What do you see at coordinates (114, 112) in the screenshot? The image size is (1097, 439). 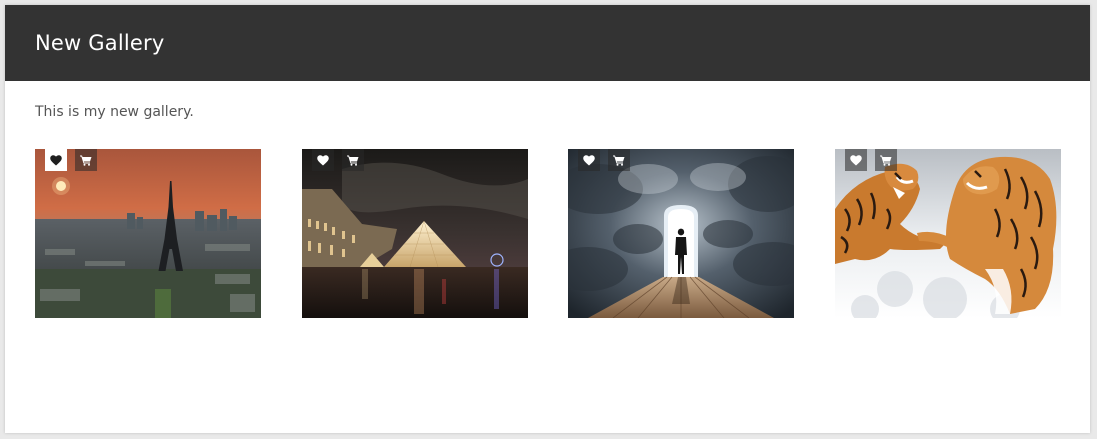 I see `gallery-description: This is my new gallery.` at bounding box center [114, 112].